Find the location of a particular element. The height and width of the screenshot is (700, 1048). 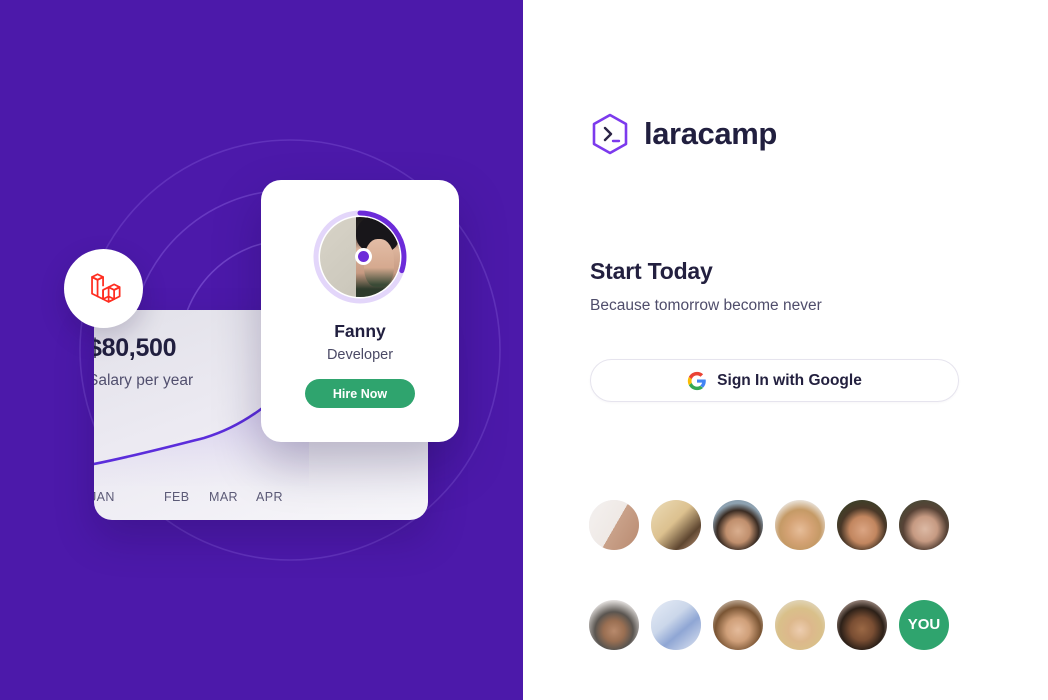

chart-tick-feb: FEB is located at coordinates (177, 497).